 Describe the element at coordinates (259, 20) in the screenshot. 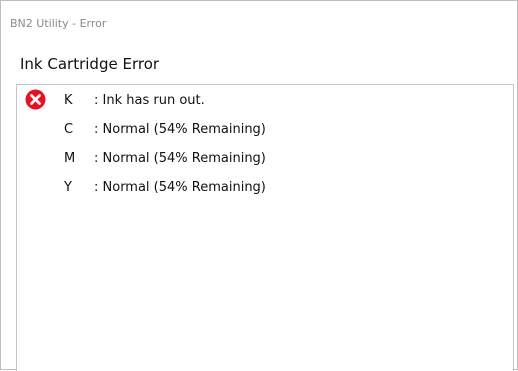

I see `title-bar: BN2 Utility - Error` at that location.